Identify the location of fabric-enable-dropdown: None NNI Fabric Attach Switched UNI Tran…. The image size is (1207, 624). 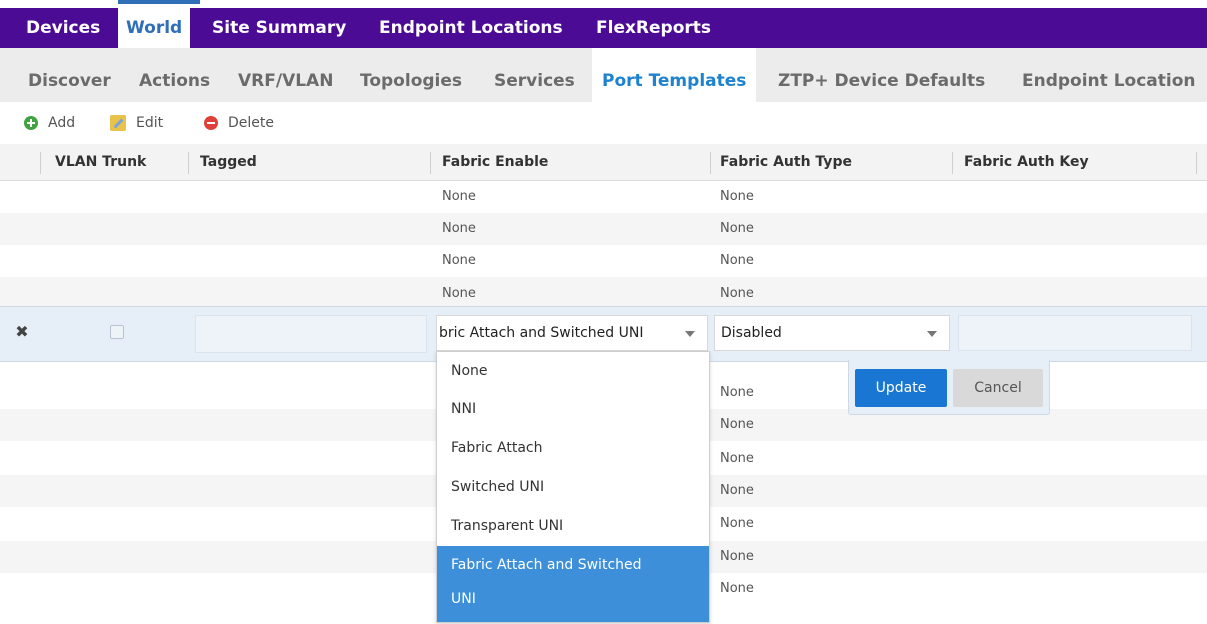
(573, 487).